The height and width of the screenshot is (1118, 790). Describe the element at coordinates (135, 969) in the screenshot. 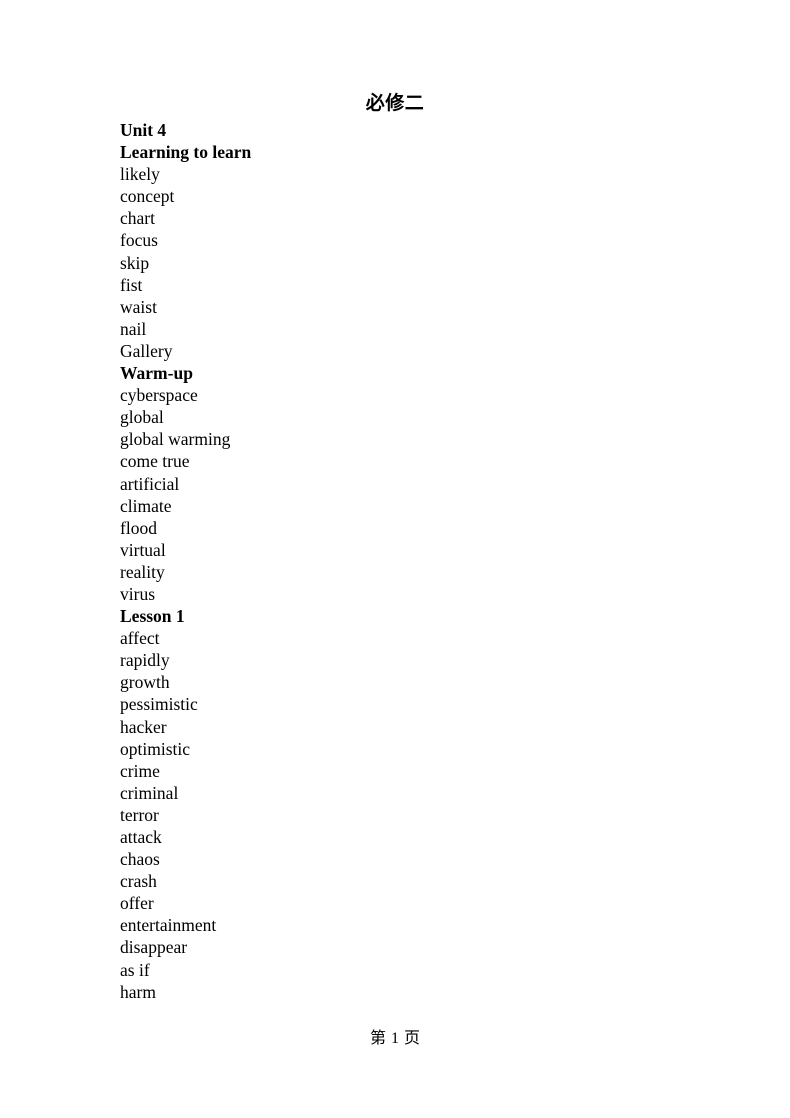

I see `vocabulary-item: as if` at that location.